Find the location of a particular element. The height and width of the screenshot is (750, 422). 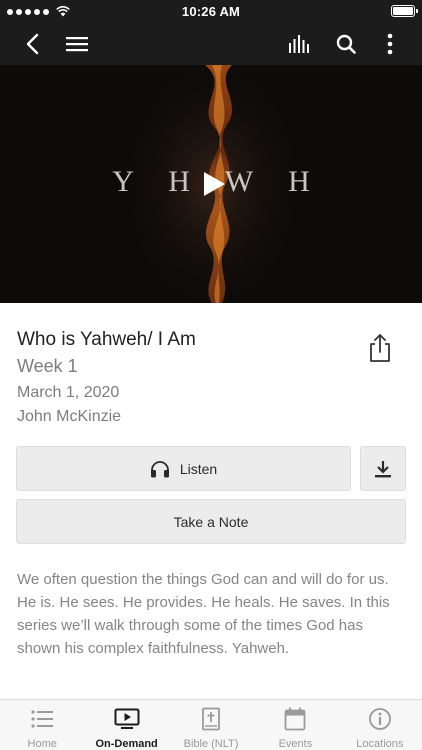

tab-locations: Locations is located at coordinates (380, 725).